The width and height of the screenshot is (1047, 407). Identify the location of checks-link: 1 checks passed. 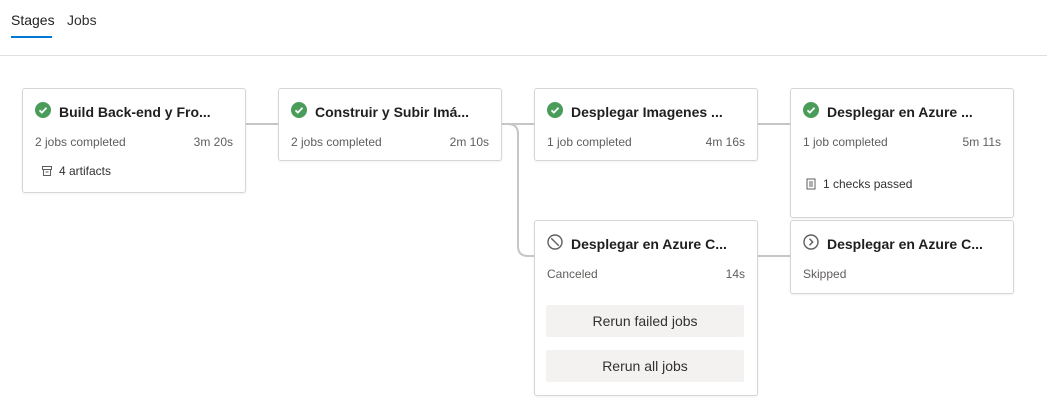
(858, 184).